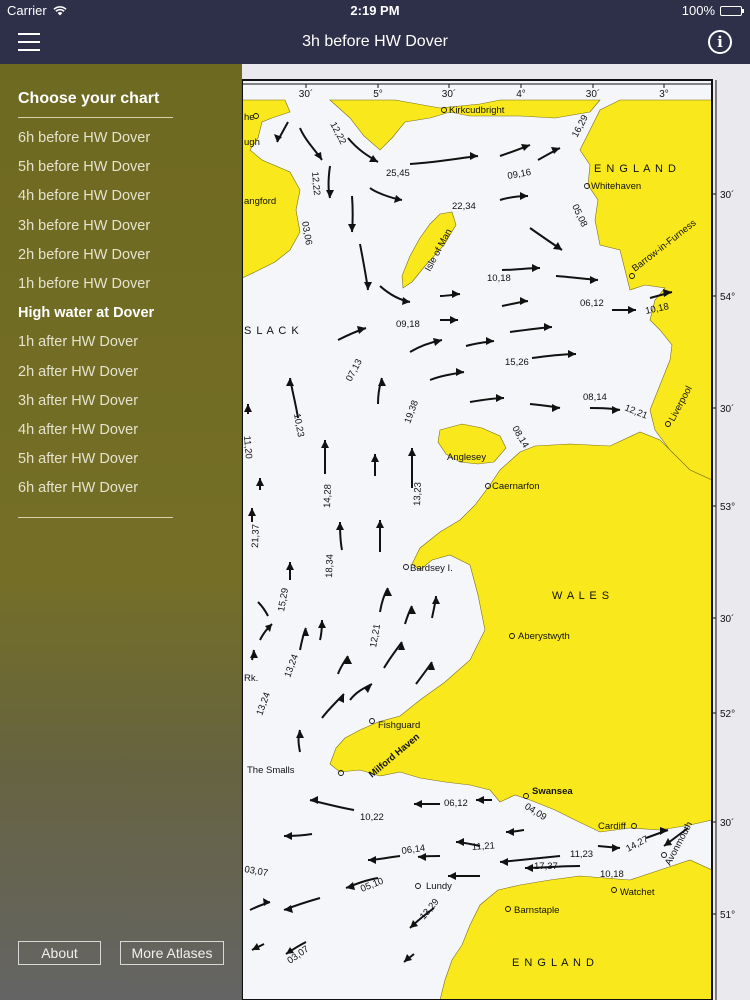 The image size is (750, 1000). I want to click on rate-label: 13,23, so click(418, 494).